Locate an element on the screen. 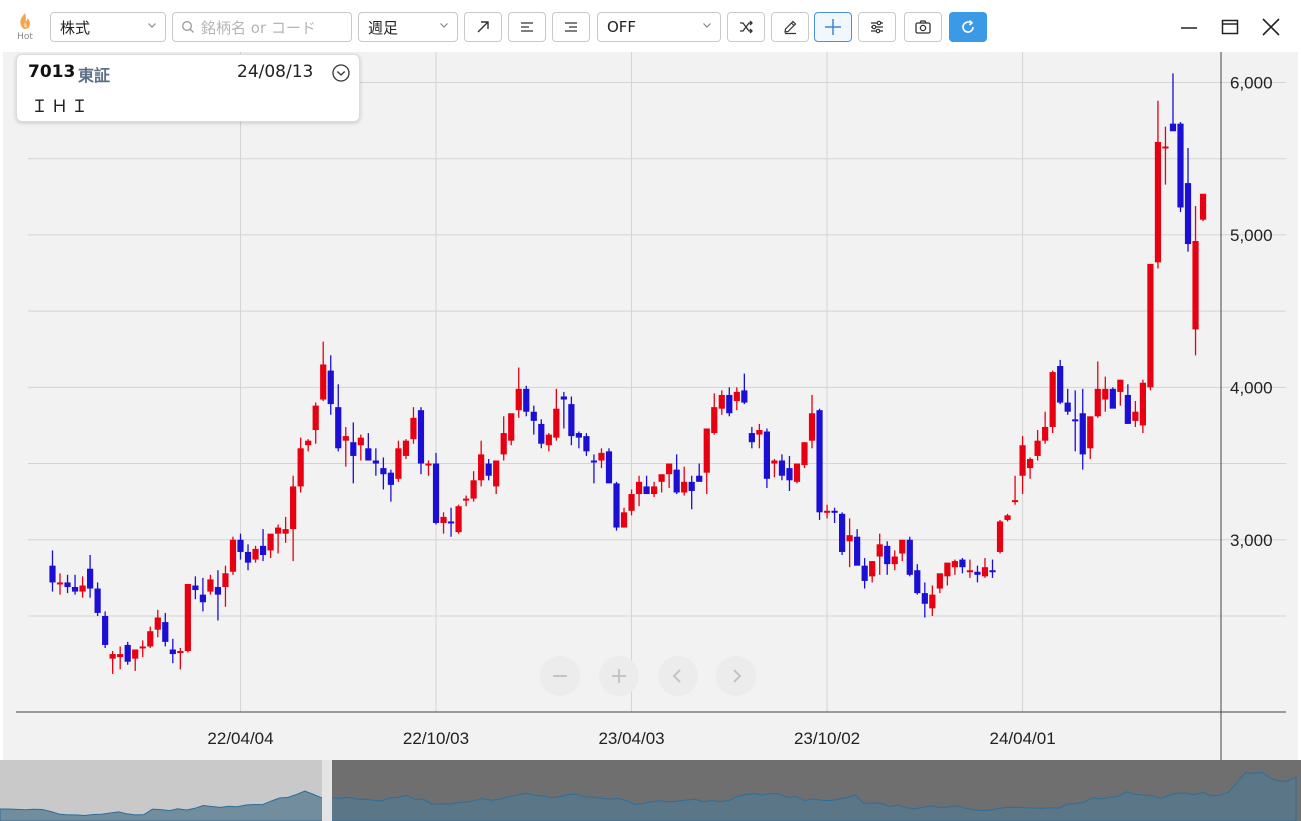  info-date: 24/08/13 is located at coordinates (275, 72).